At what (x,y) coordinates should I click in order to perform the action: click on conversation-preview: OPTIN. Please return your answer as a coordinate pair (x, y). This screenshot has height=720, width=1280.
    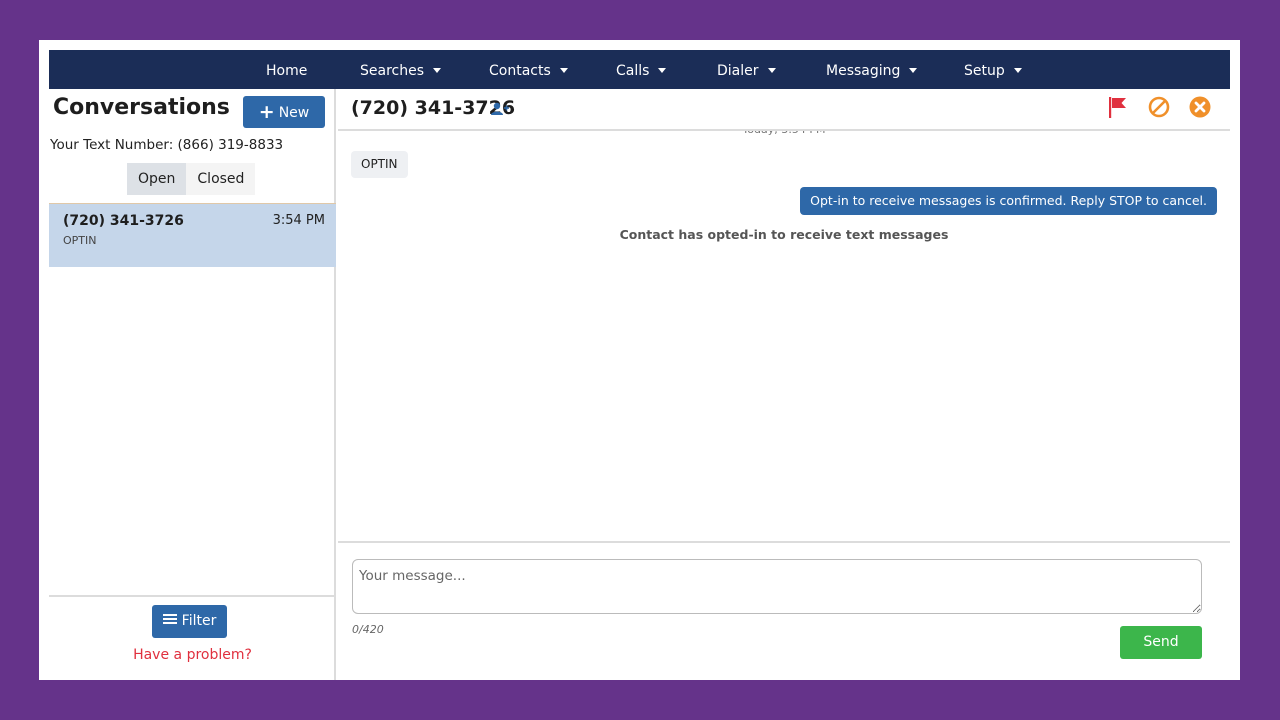
    Looking at the image, I should click on (80, 240).